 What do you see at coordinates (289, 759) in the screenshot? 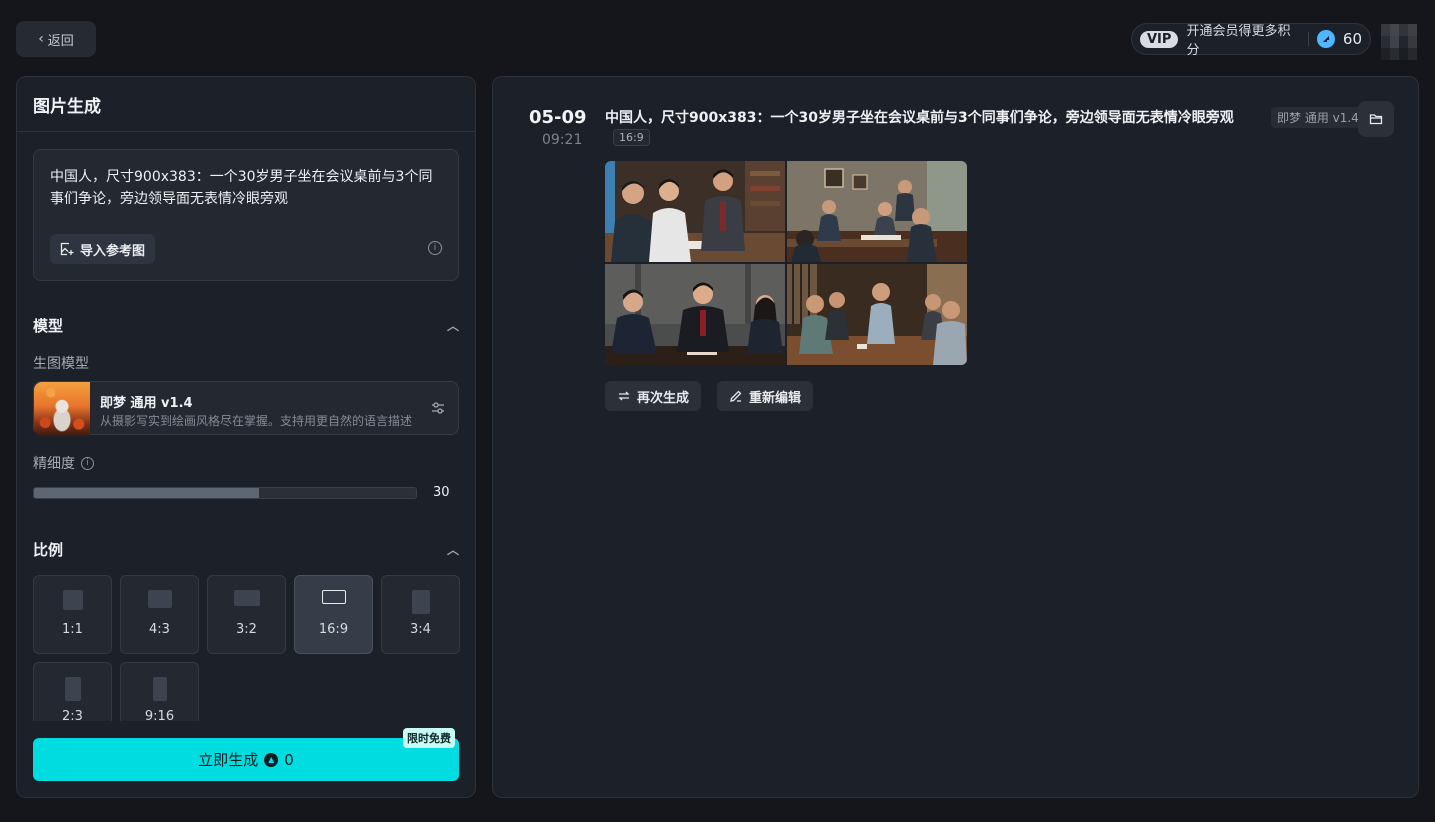
I see `generate-cost: 0` at bounding box center [289, 759].